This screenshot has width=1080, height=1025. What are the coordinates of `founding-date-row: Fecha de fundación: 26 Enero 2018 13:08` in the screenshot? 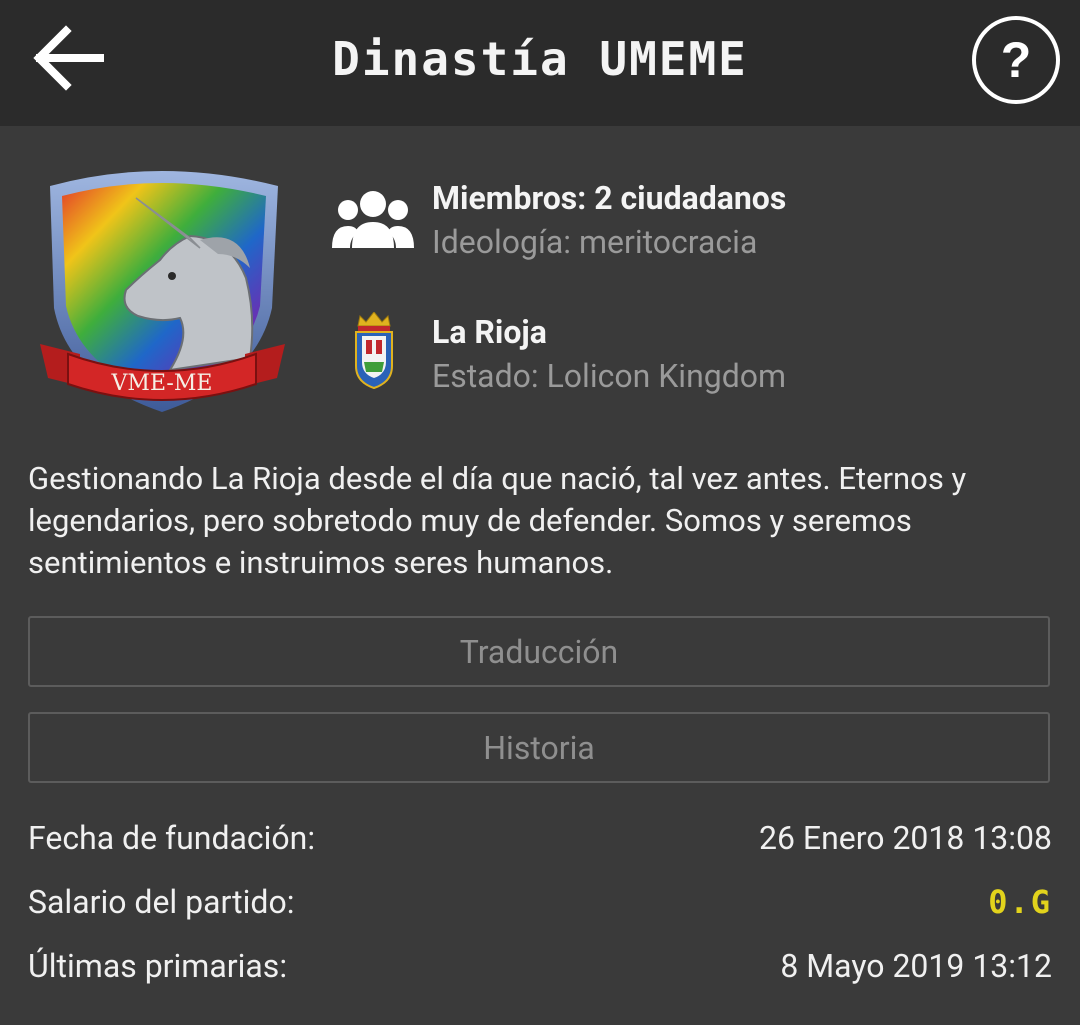 It's located at (540, 838).